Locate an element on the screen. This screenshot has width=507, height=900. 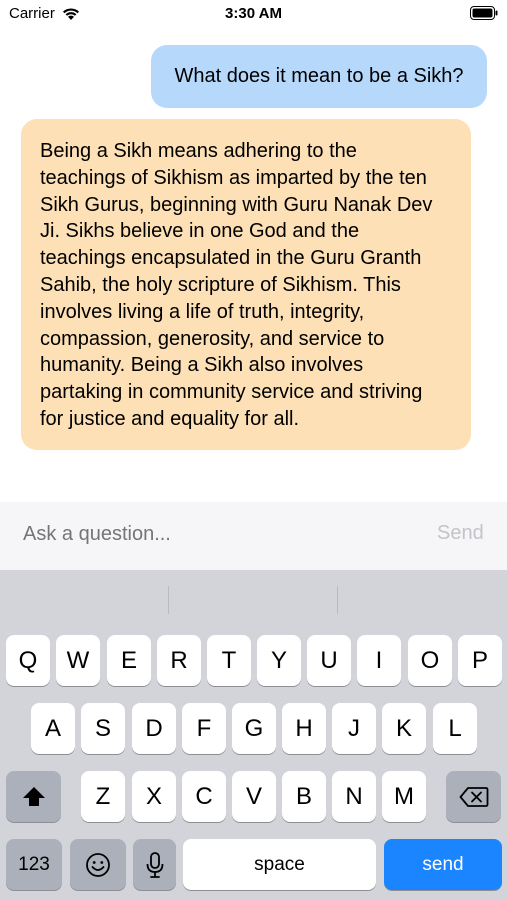
key-k: K is located at coordinates (404, 728).